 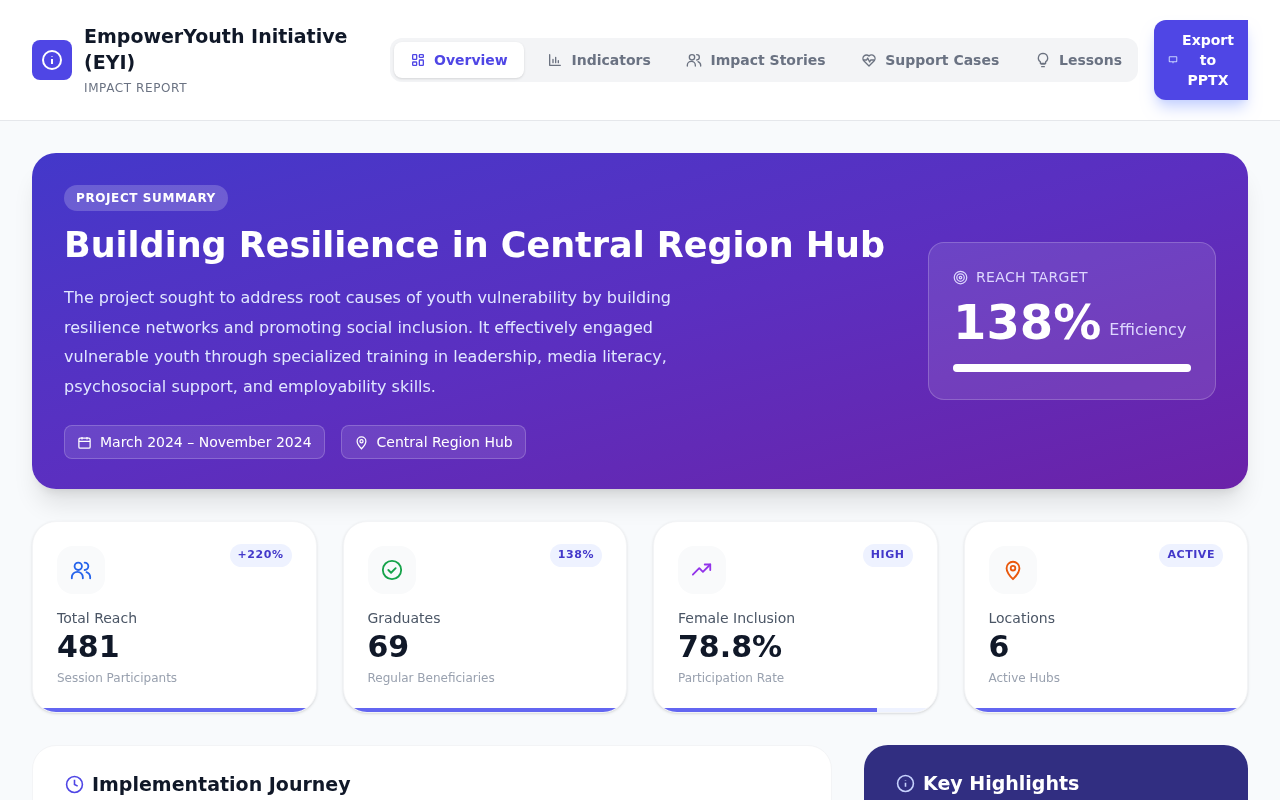 What do you see at coordinates (1191, 555) in the screenshot?
I see `stat-badge: ACTIVE` at bounding box center [1191, 555].